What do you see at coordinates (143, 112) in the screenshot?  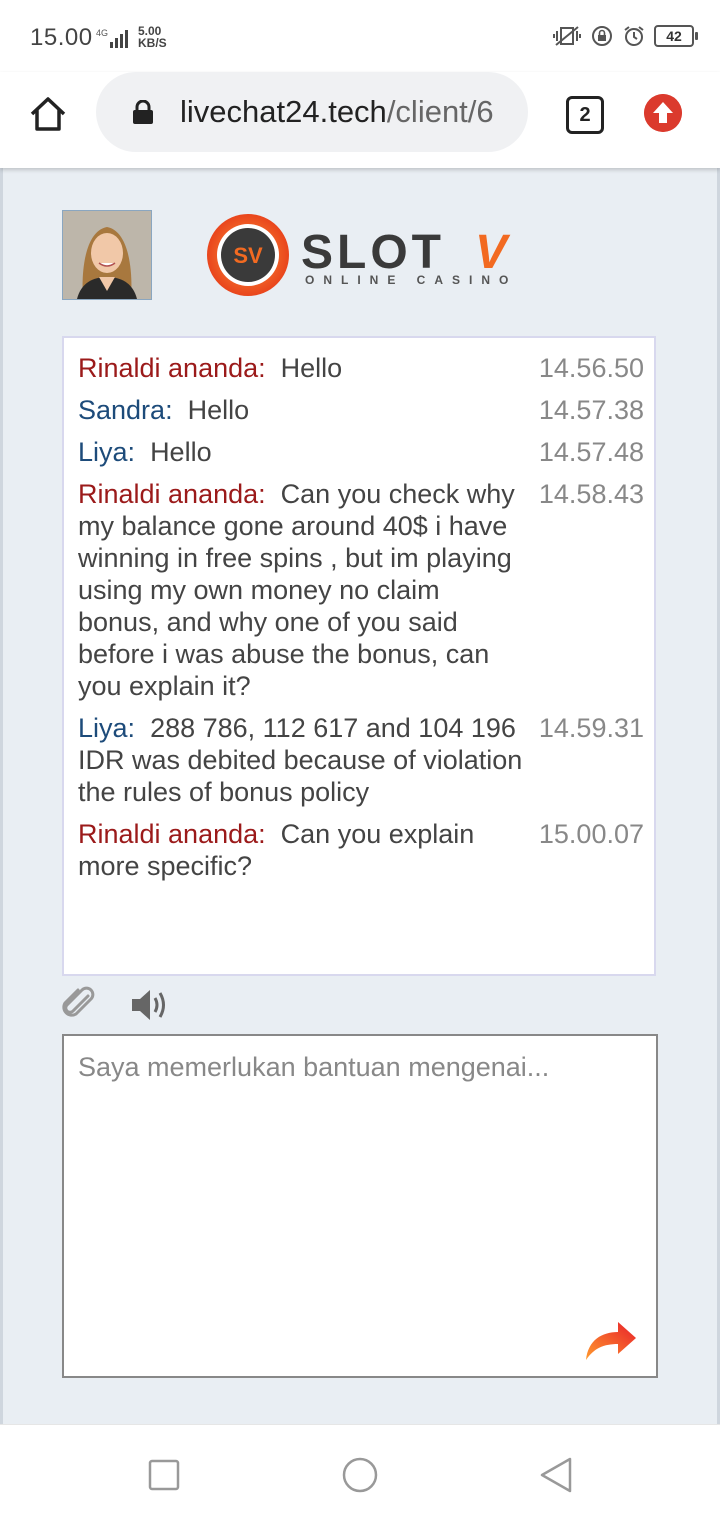 I see `lock-icon` at bounding box center [143, 112].